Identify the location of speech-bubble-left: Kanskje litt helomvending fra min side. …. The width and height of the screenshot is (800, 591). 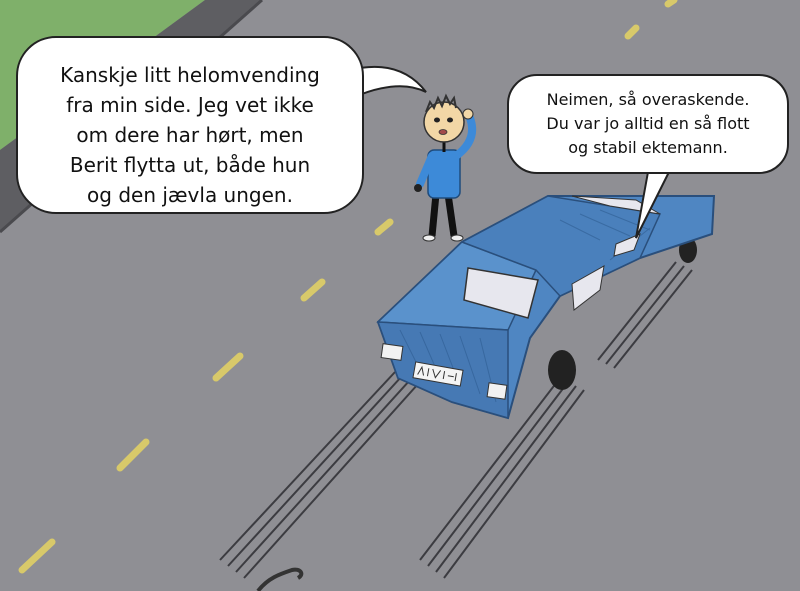
(190, 125).